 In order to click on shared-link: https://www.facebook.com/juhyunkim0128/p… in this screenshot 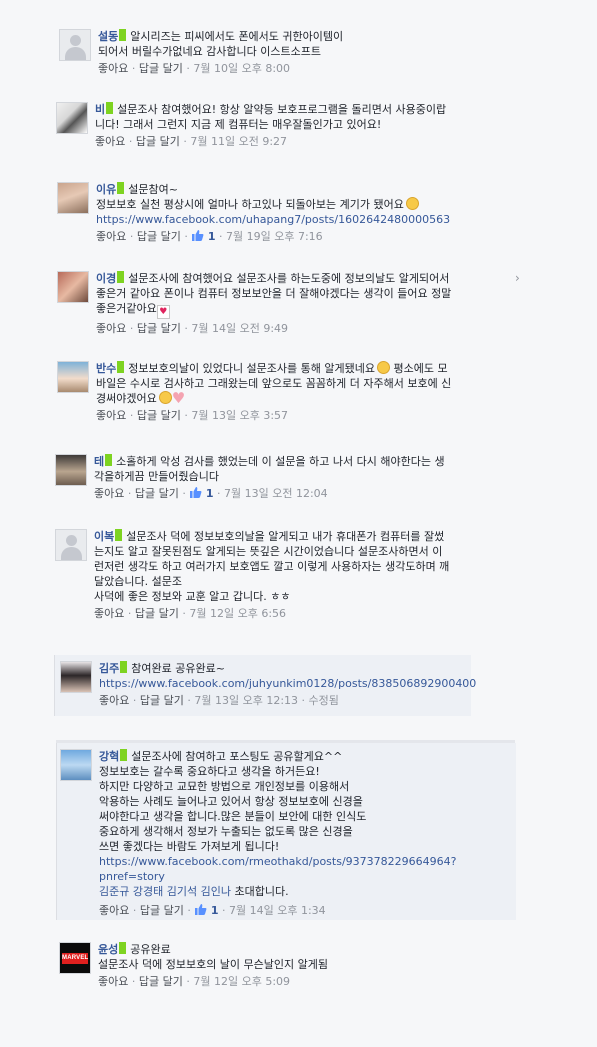, I will do `click(287, 683)`.